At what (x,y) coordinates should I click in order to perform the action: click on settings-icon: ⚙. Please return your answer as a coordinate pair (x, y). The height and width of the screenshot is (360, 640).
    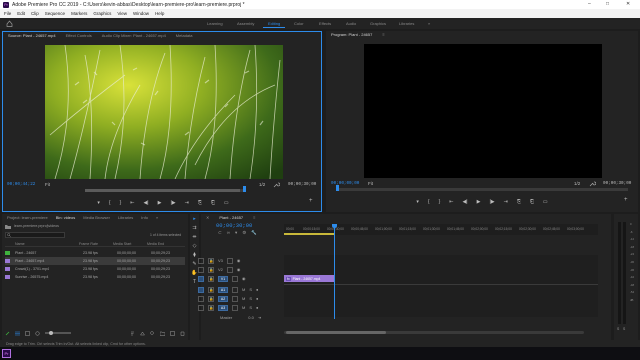
    Looking at the image, I should click on (244, 233).